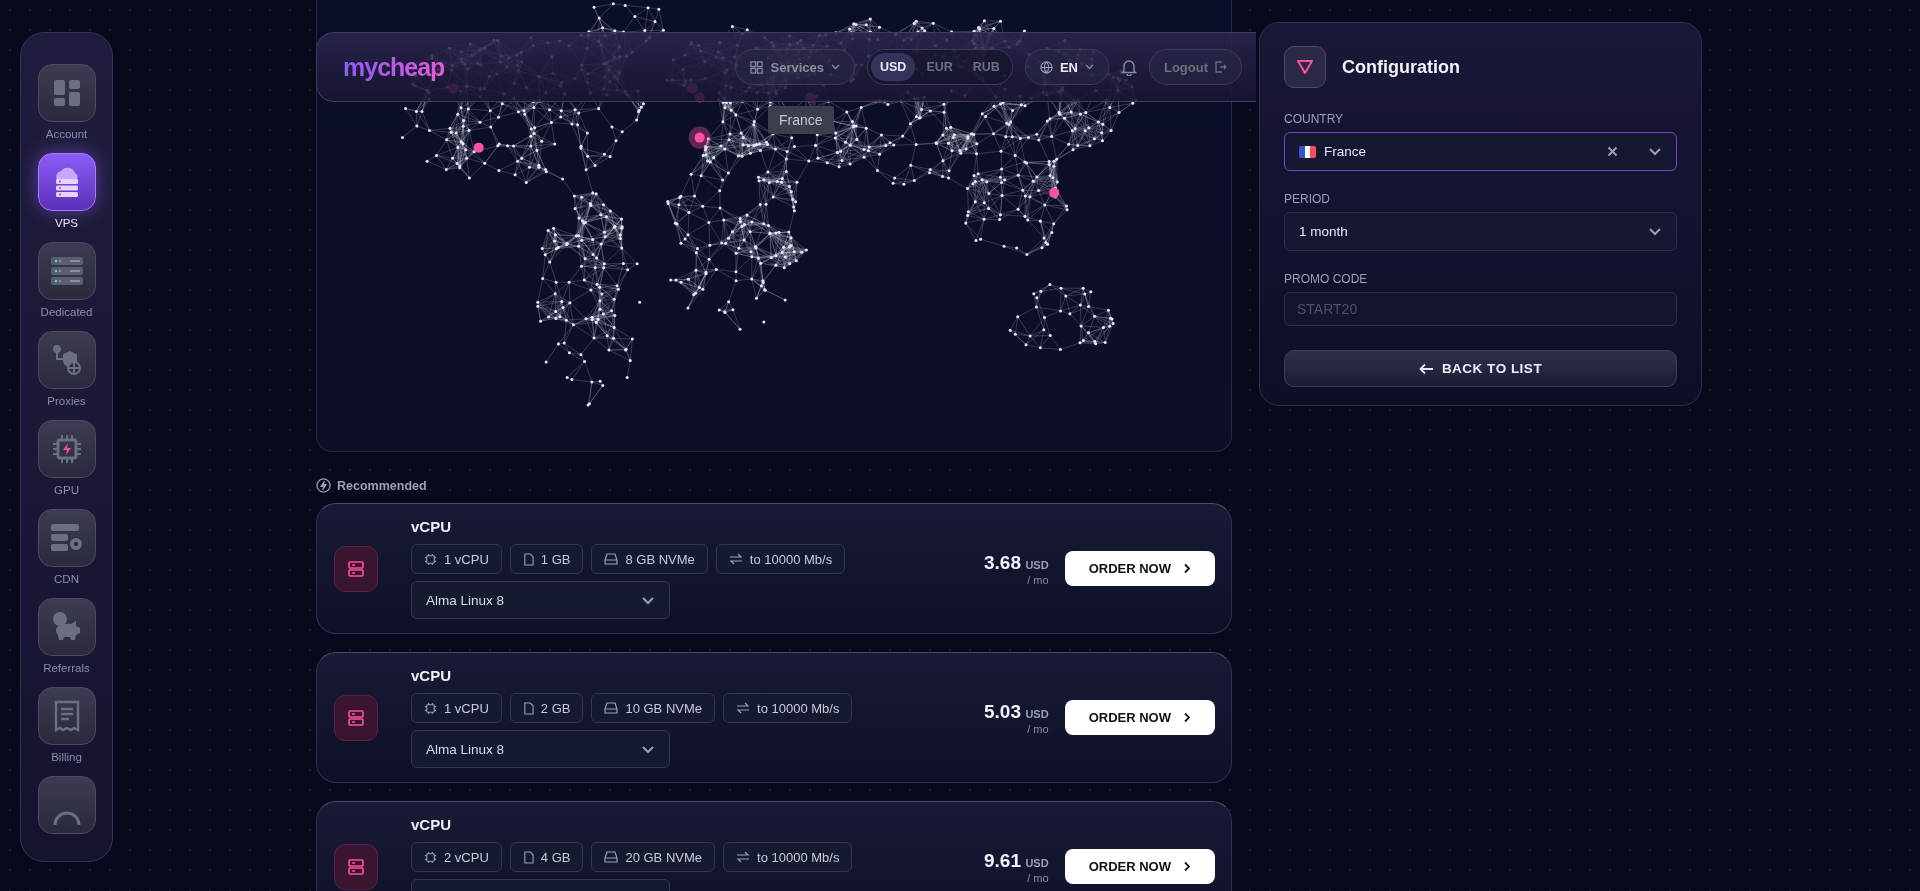  Describe the element at coordinates (1066, 67) in the screenshot. I see `language-menu: EN` at that location.